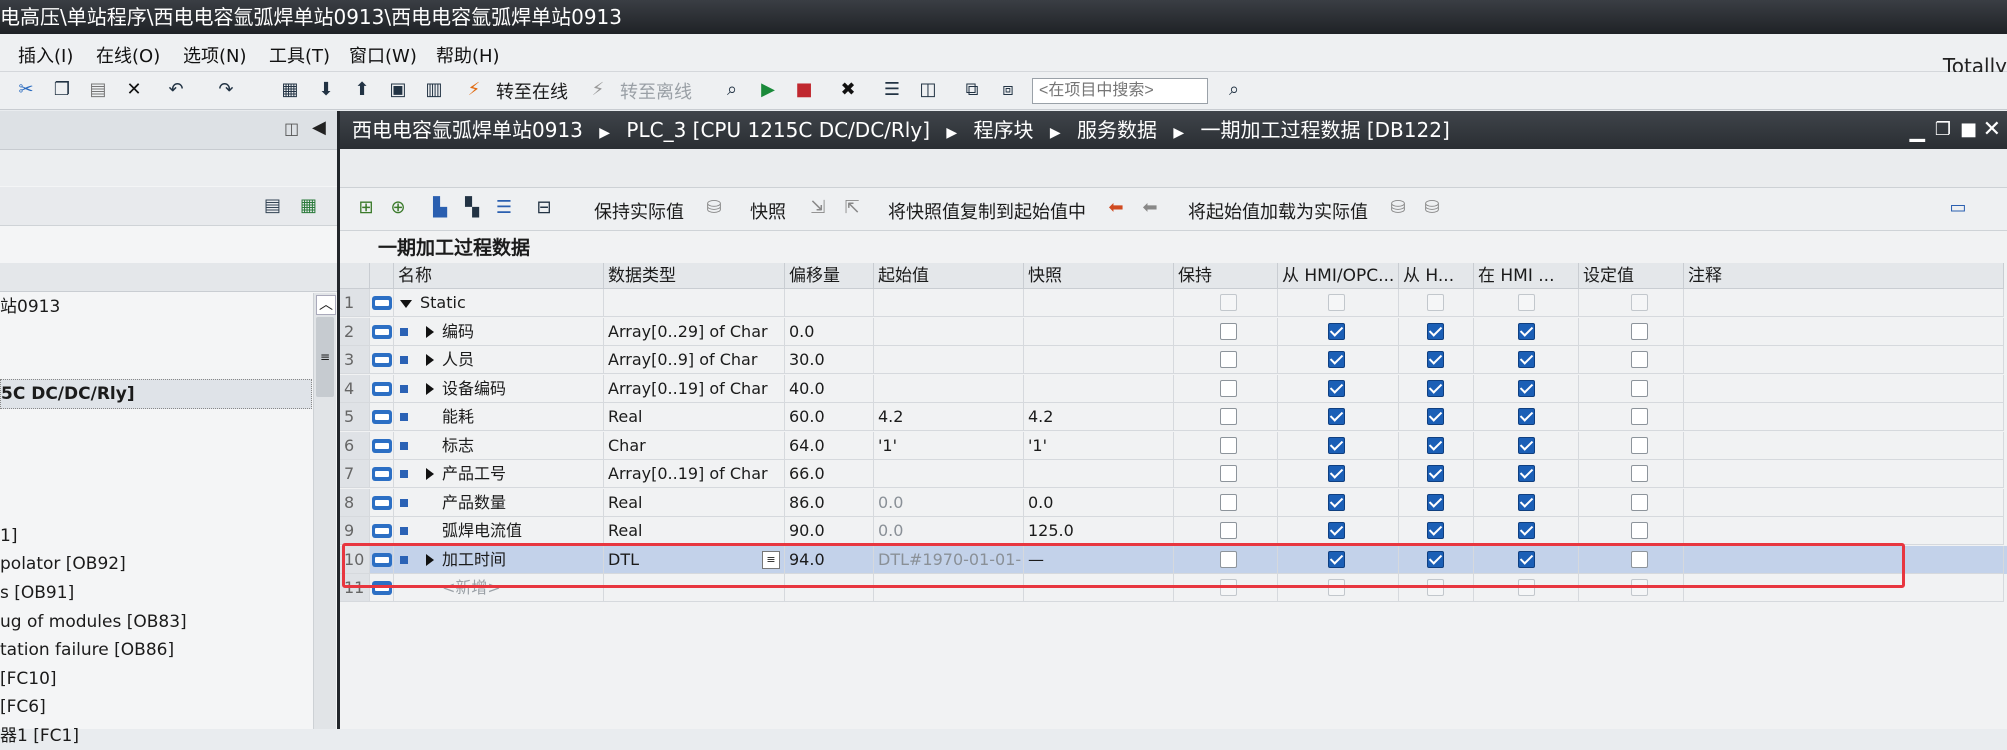  What do you see at coordinates (272, 205) in the screenshot?
I see `table-view-icon: ▤` at bounding box center [272, 205].